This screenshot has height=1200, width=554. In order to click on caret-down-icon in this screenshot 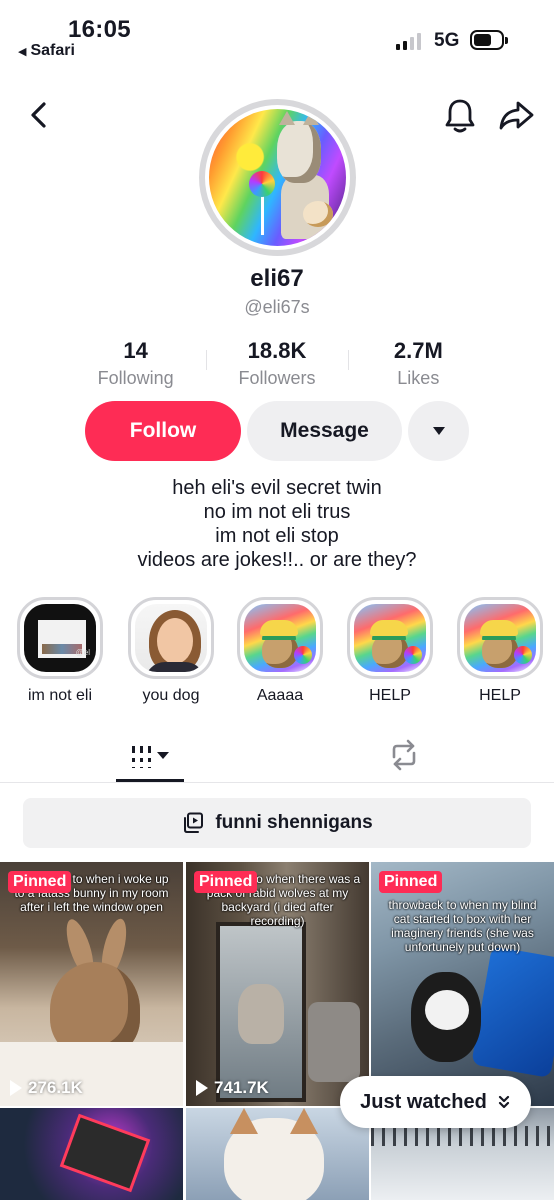, I will do `click(438, 431)`.